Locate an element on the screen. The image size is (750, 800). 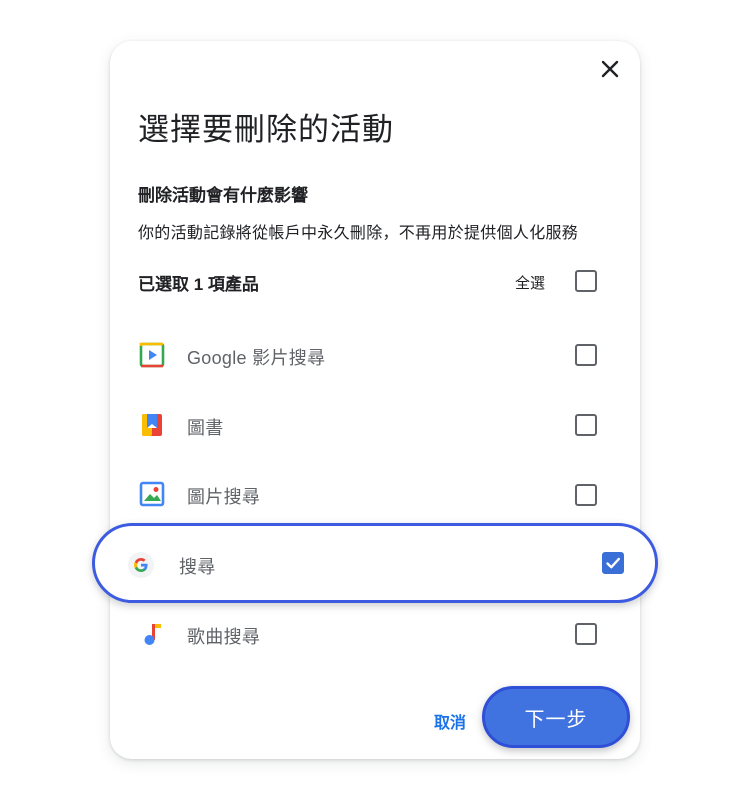
close-button is located at coordinates (610, 69).